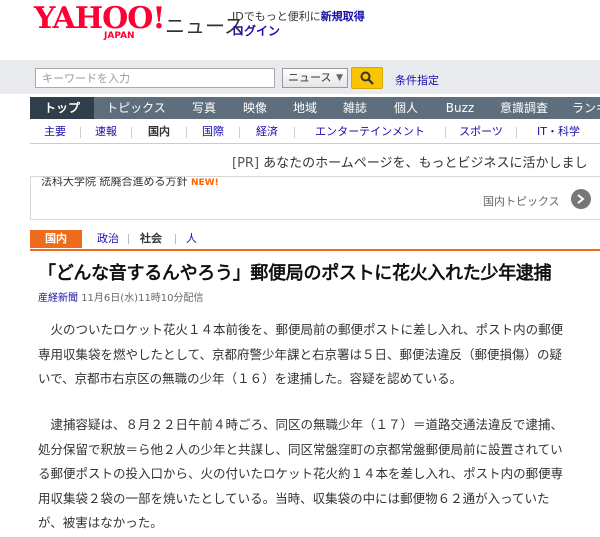 Image resolution: width=600 pixels, height=537 pixels. I want to click on tab-topics: トピックス, so click(136, 108).